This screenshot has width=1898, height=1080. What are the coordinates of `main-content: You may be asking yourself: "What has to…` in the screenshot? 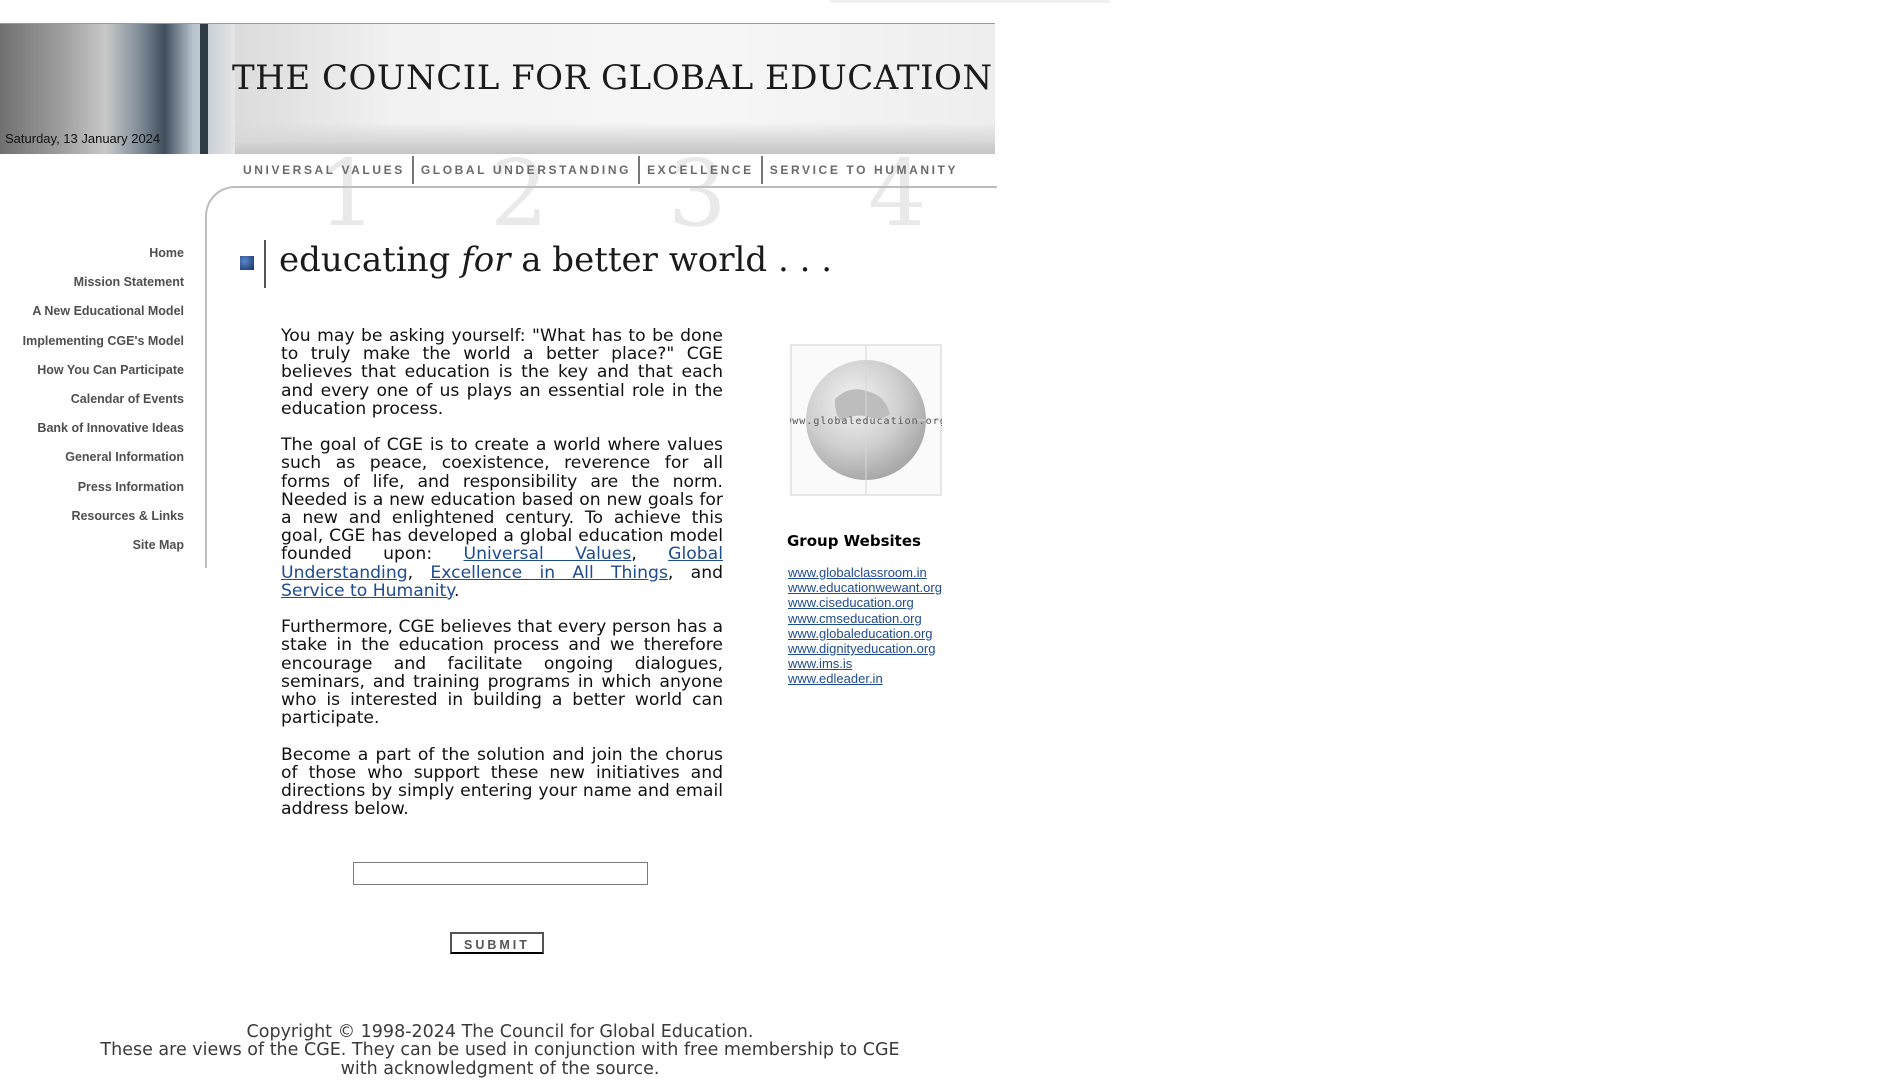 It's located at (502, 582).